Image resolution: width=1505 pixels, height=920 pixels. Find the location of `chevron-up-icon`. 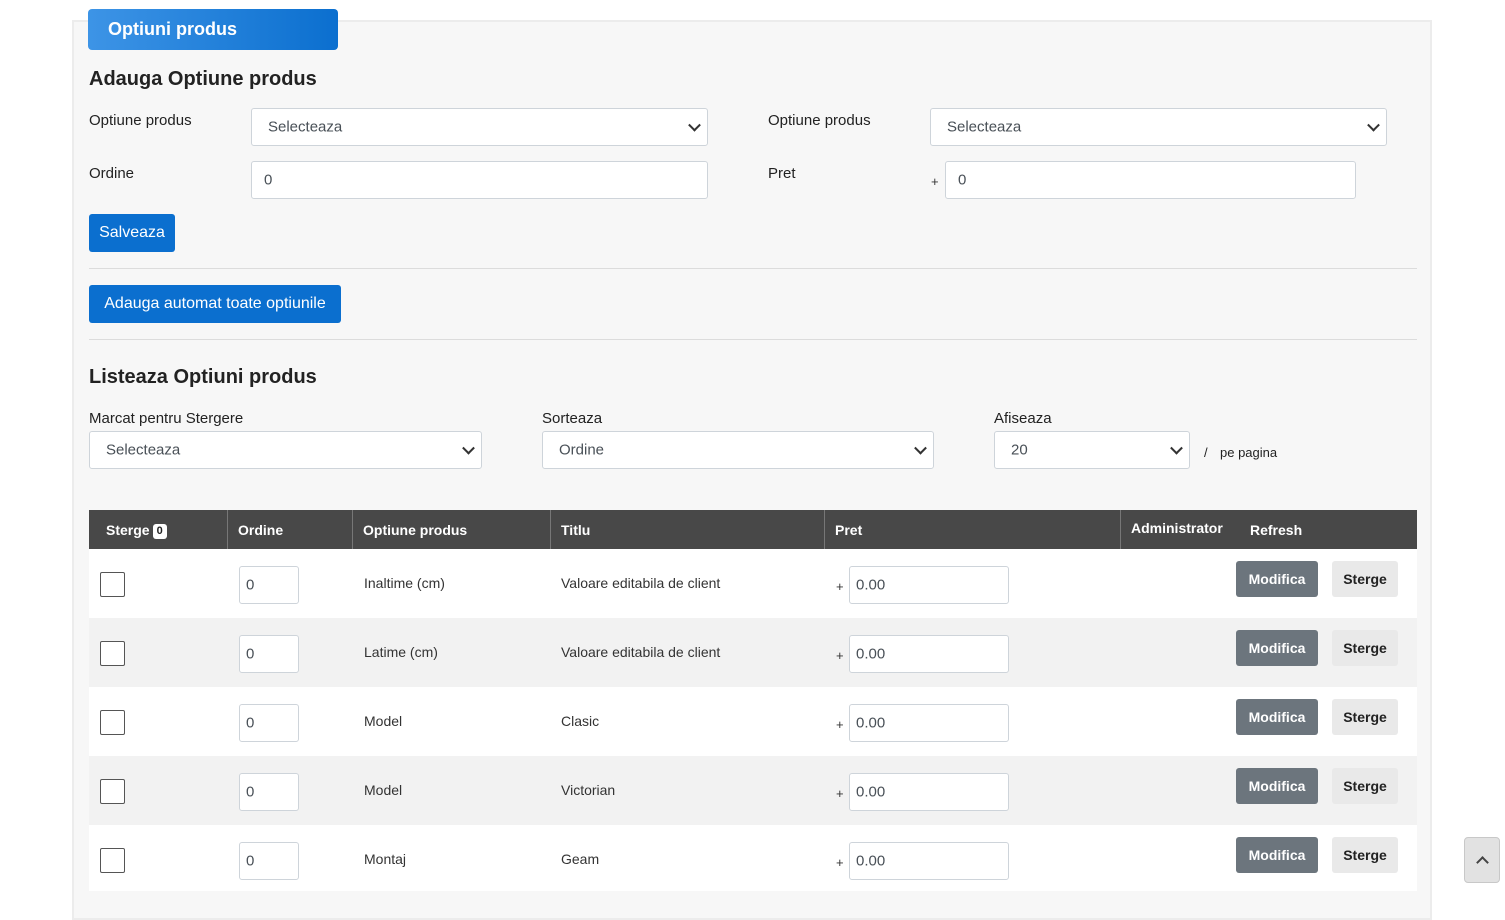

chevron-up-icon is located at coordinates (1482, 862).